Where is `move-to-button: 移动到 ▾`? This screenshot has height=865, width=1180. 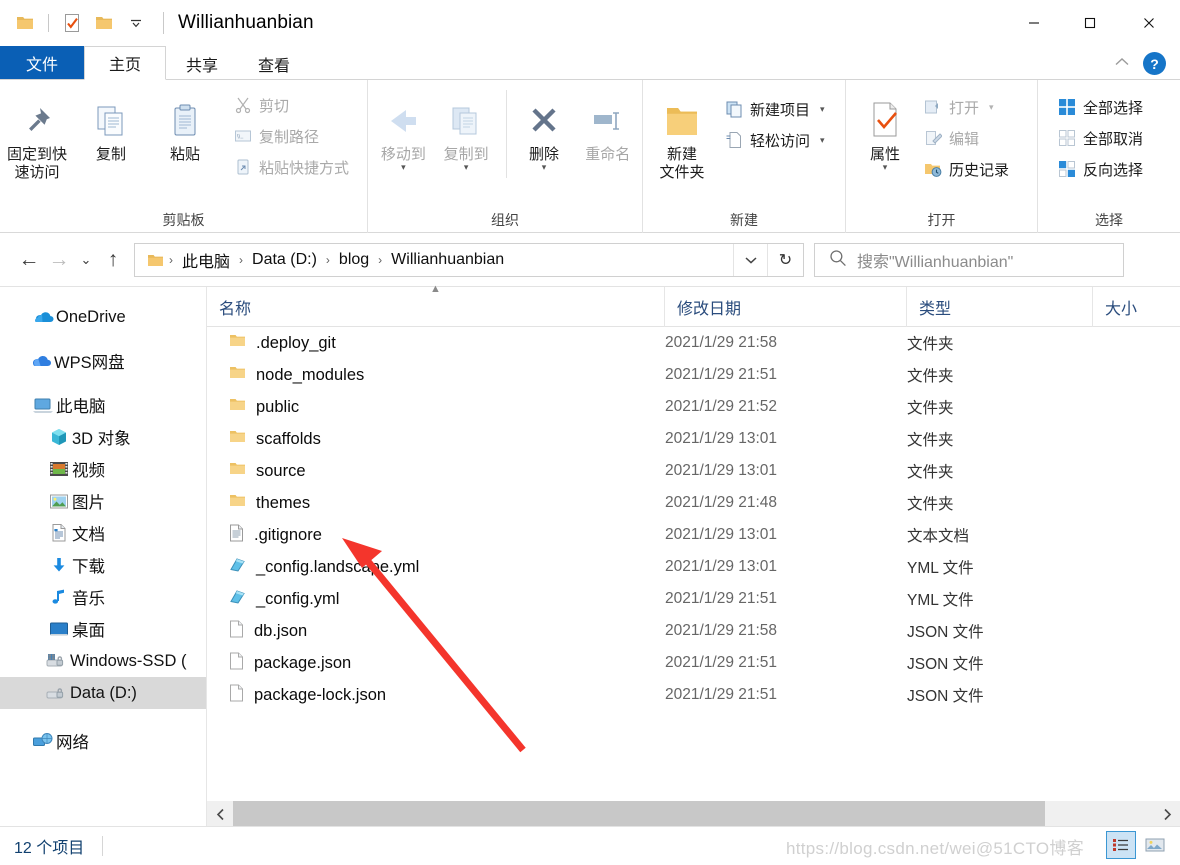 move-to-button: 移动到 ▾ is located at coordinates (403, 129).